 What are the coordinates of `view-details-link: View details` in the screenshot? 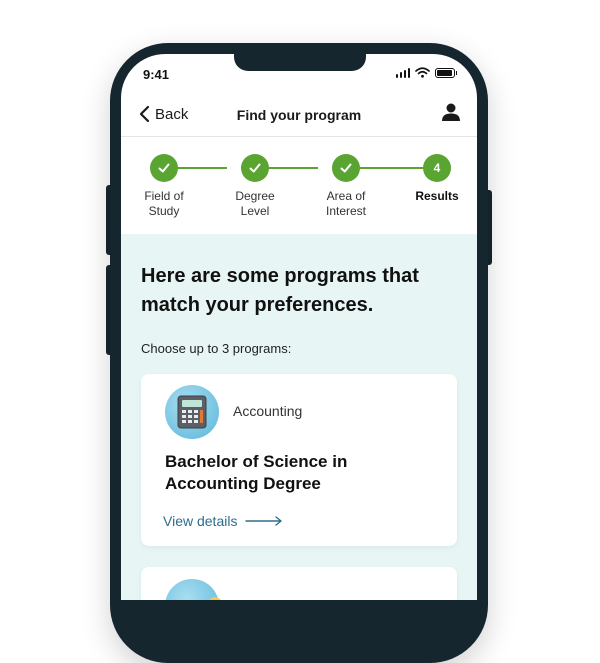 It's located at (223, 521).